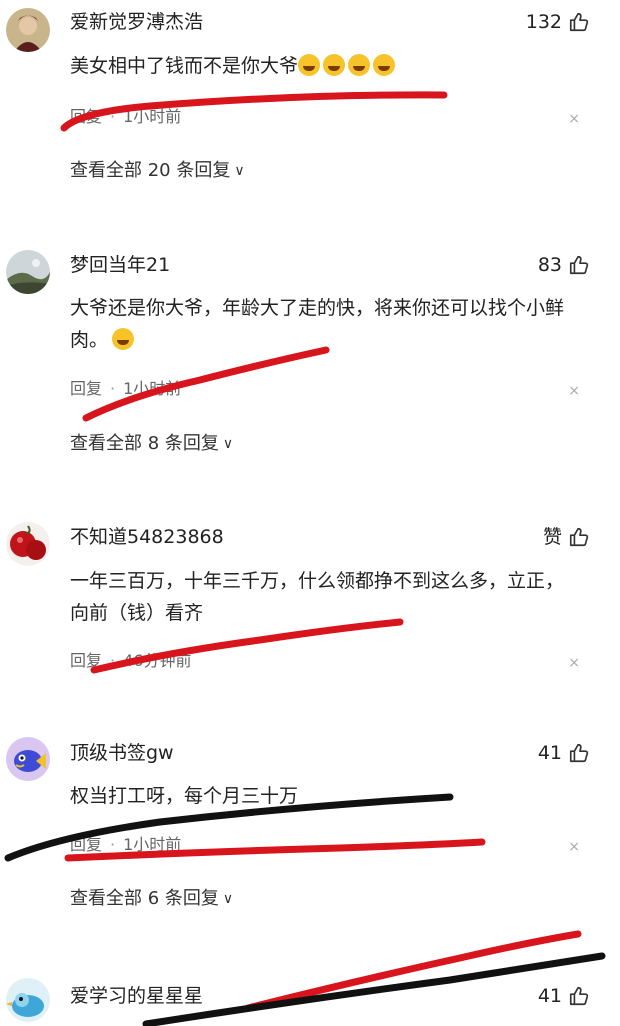 This screenshot has width=620, height=1026. What do you see at coordinates (549, 265) in the screenshot?
I see `like-count: 83` at bounding box center [549, 265].